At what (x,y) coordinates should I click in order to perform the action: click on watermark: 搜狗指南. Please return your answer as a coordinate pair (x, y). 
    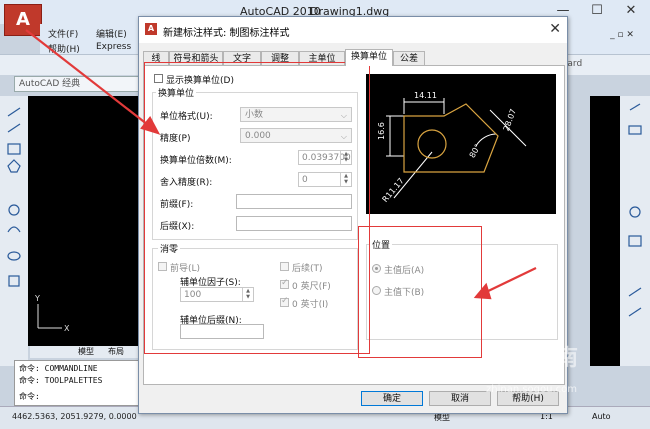
    Looking at the image, I should click on (534, 358).